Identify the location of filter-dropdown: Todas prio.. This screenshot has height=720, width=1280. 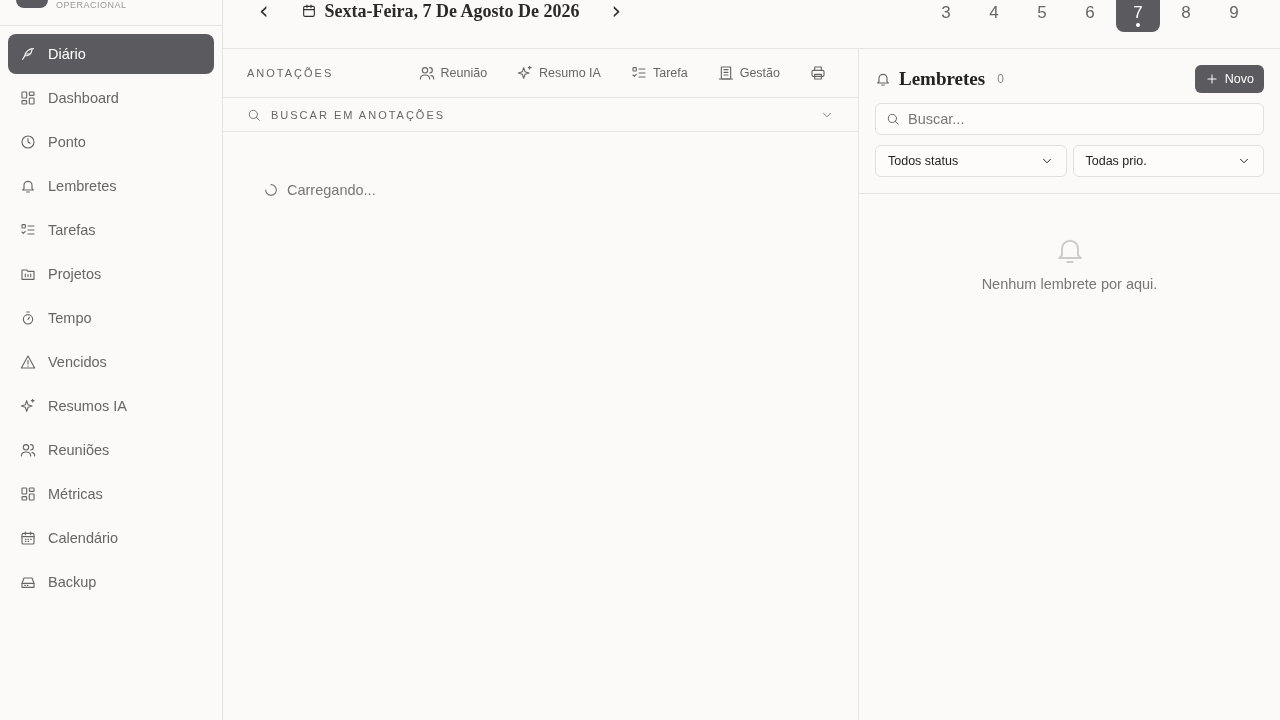
(1168, 161).